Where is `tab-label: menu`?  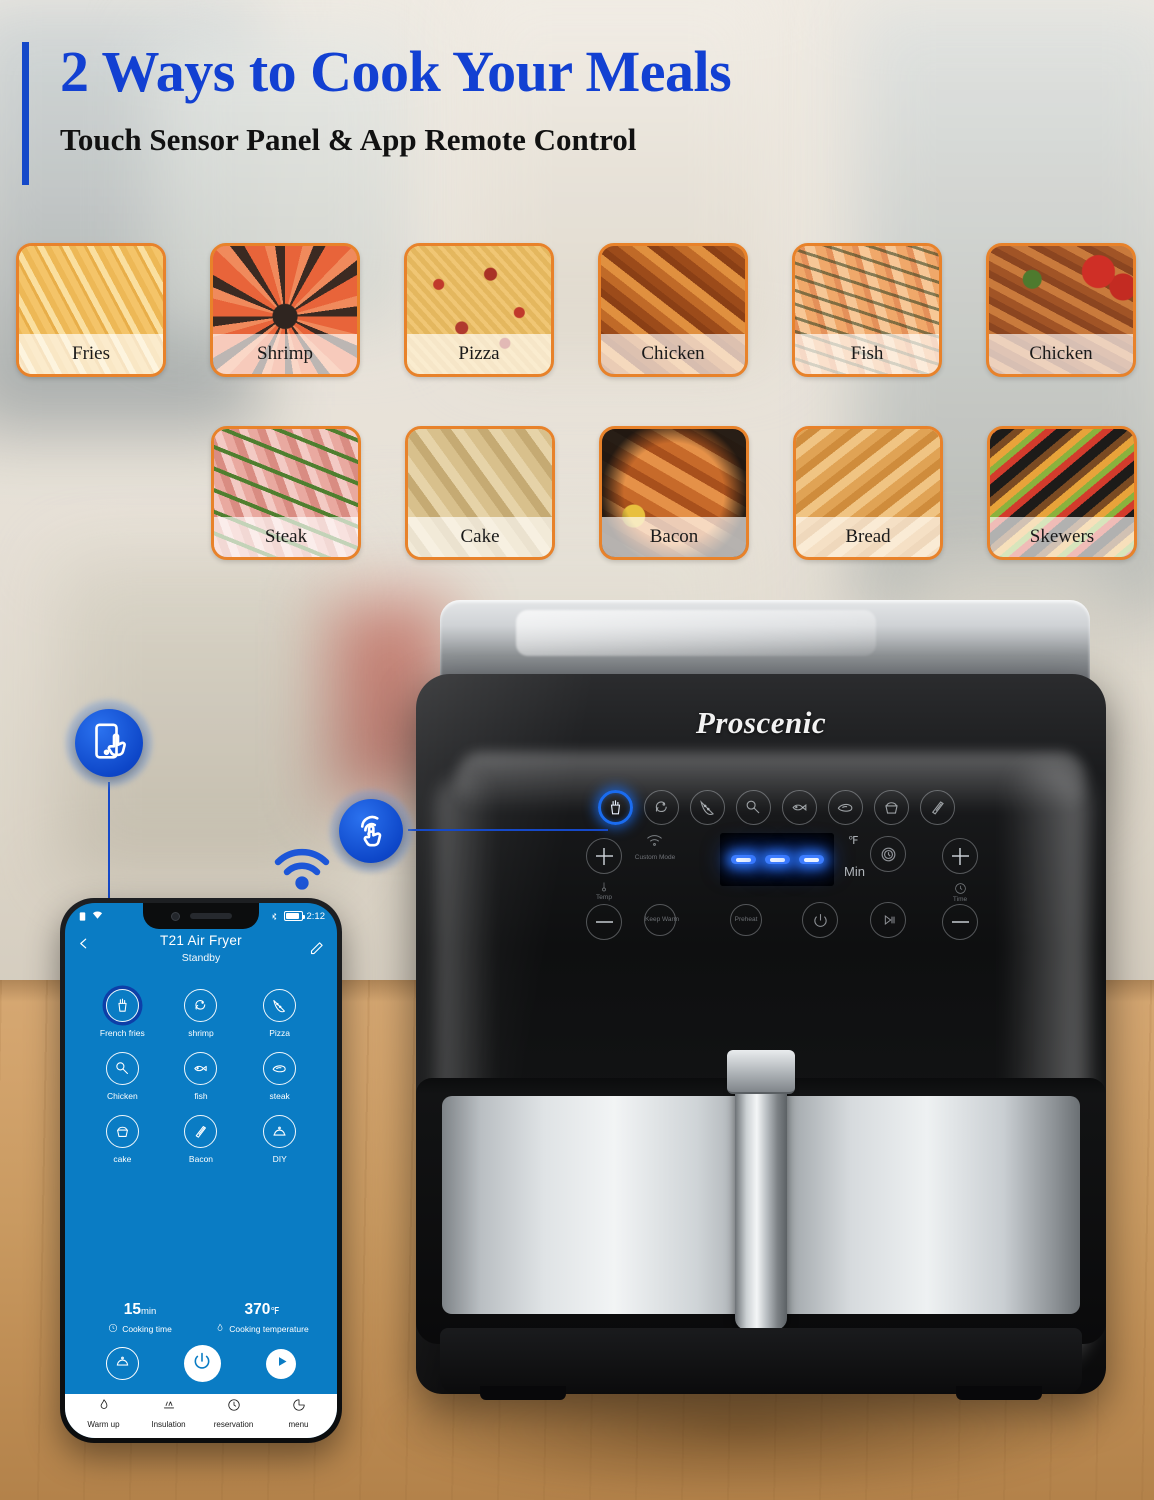
tab-label: menu is located at coordinates (298, 1424).